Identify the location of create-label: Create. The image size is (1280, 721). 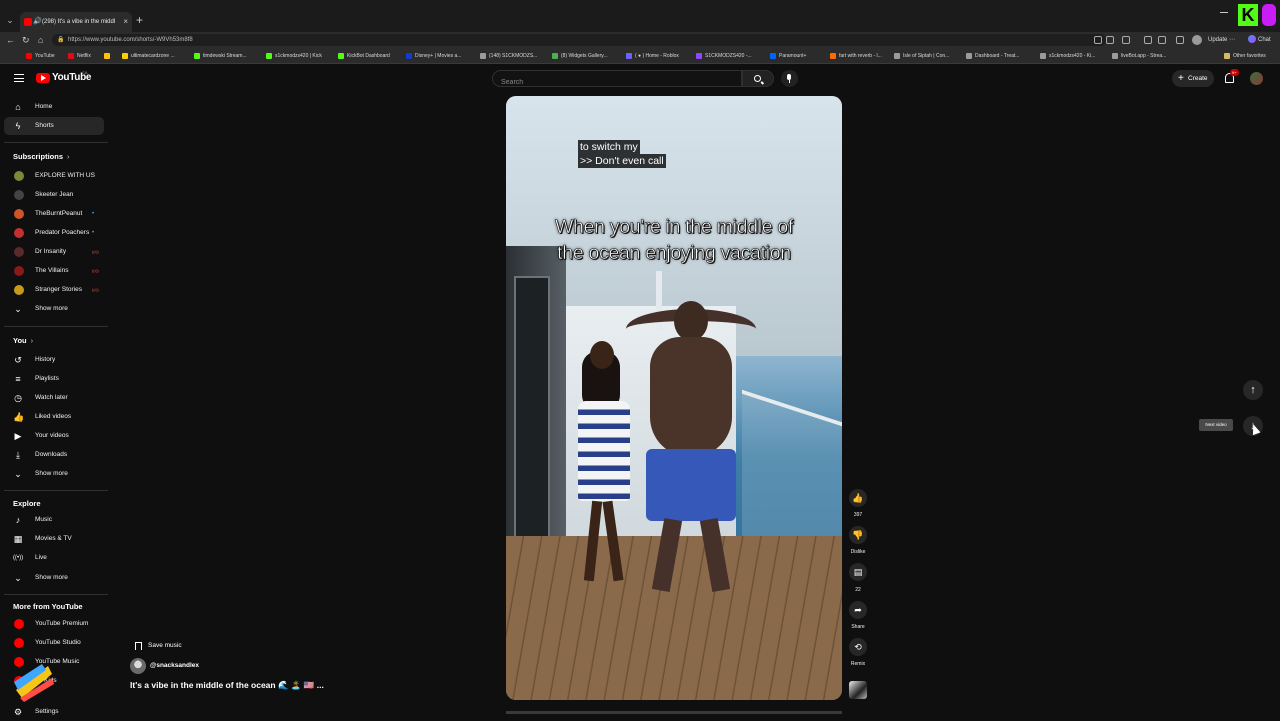
(1198, 78).